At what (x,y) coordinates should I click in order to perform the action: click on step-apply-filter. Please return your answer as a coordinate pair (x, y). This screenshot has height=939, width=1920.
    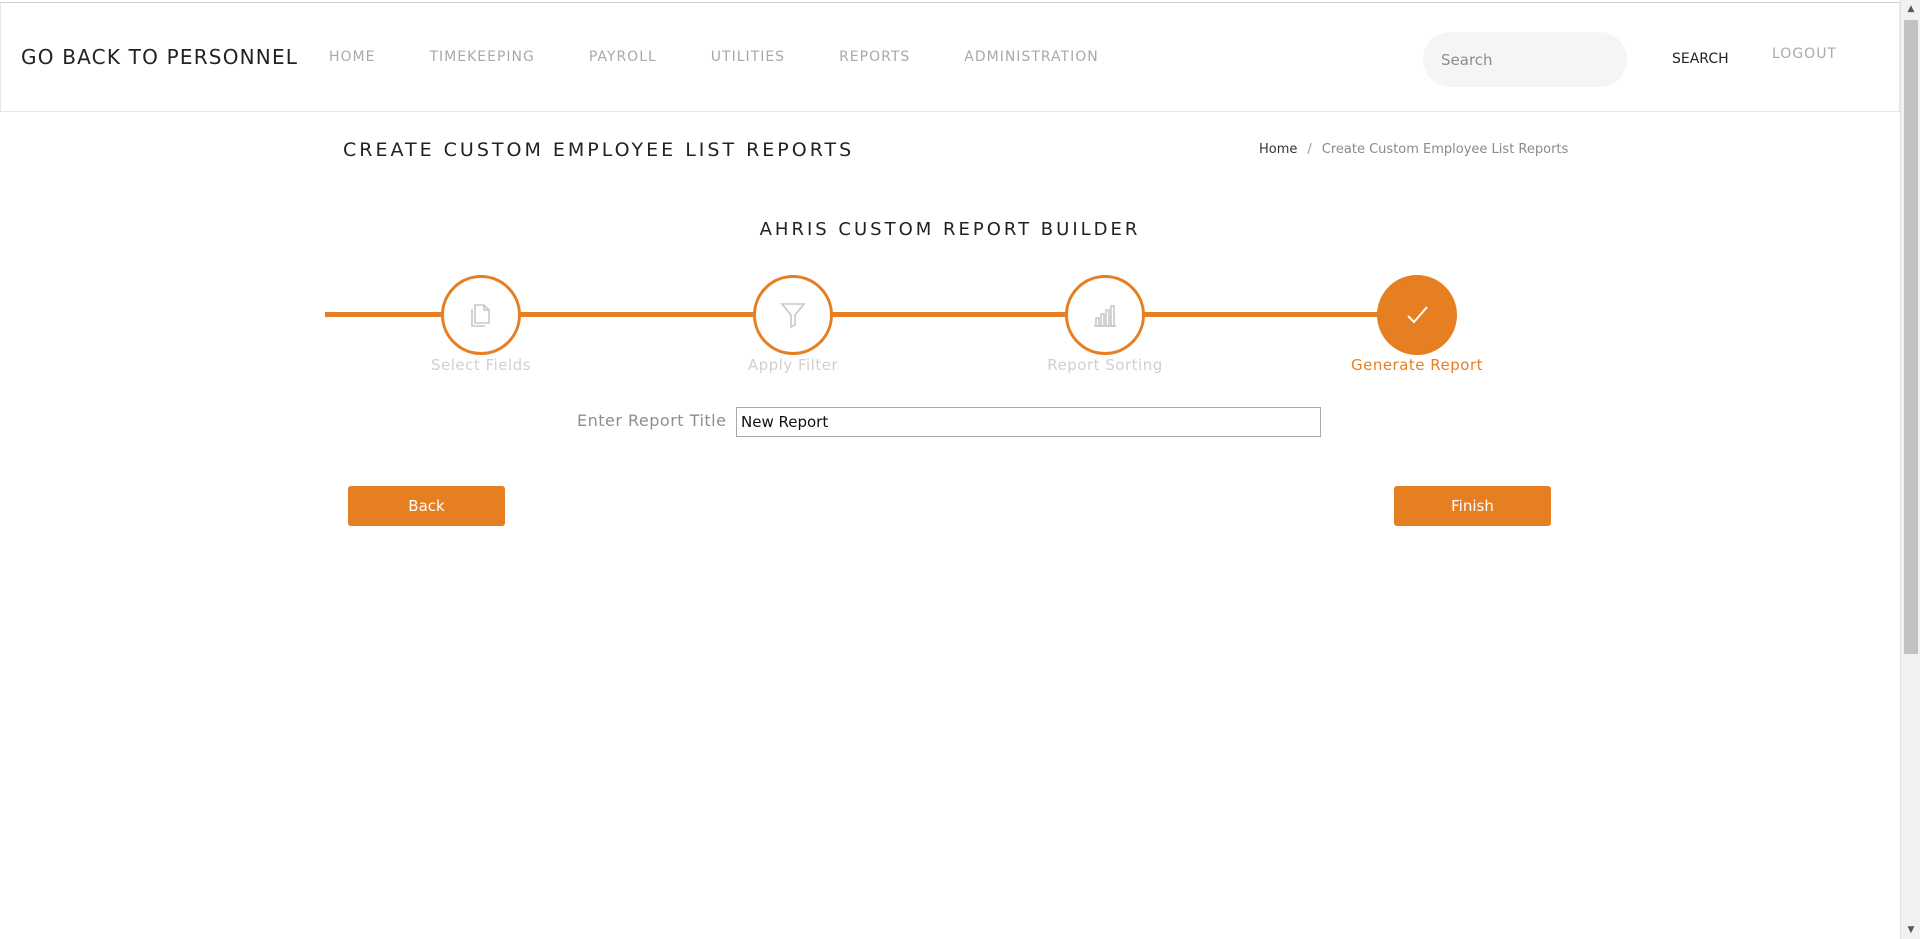
    Looking at the image, I should click on (793, 315).